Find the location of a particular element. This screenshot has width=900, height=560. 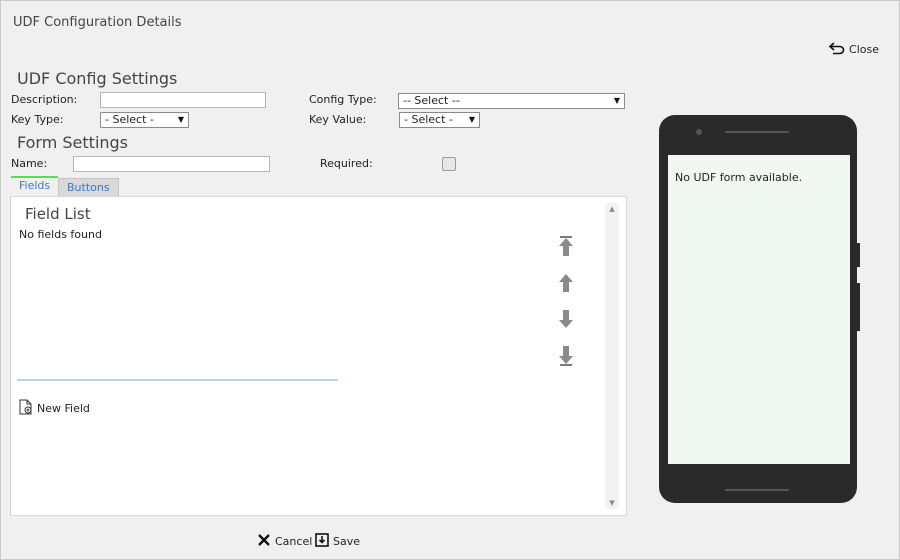

close-label: Close is located at coordinates (864, 49).